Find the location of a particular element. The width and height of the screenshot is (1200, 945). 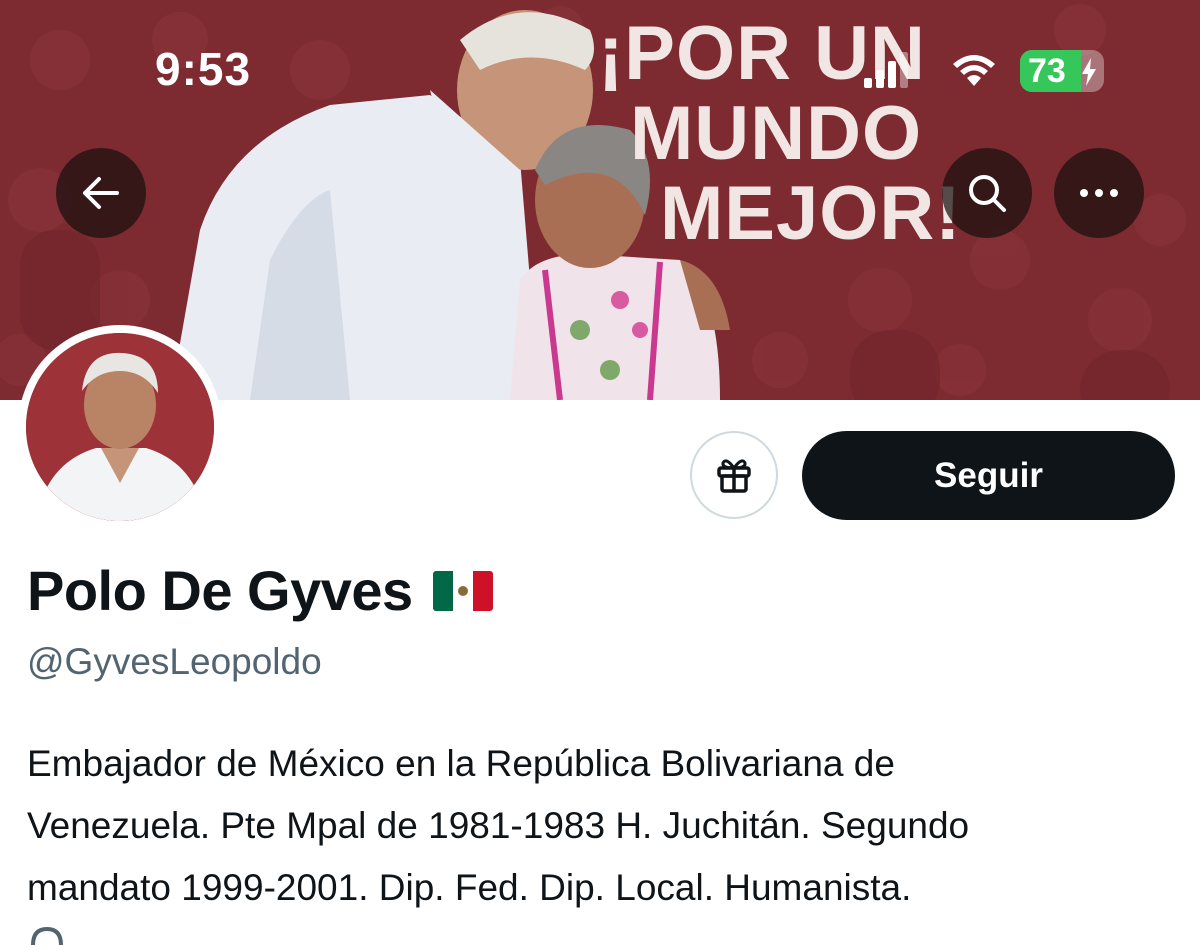

banner-headline: ¡POR UN MUNDO MEJOR! is located at coordinates (780, 134).